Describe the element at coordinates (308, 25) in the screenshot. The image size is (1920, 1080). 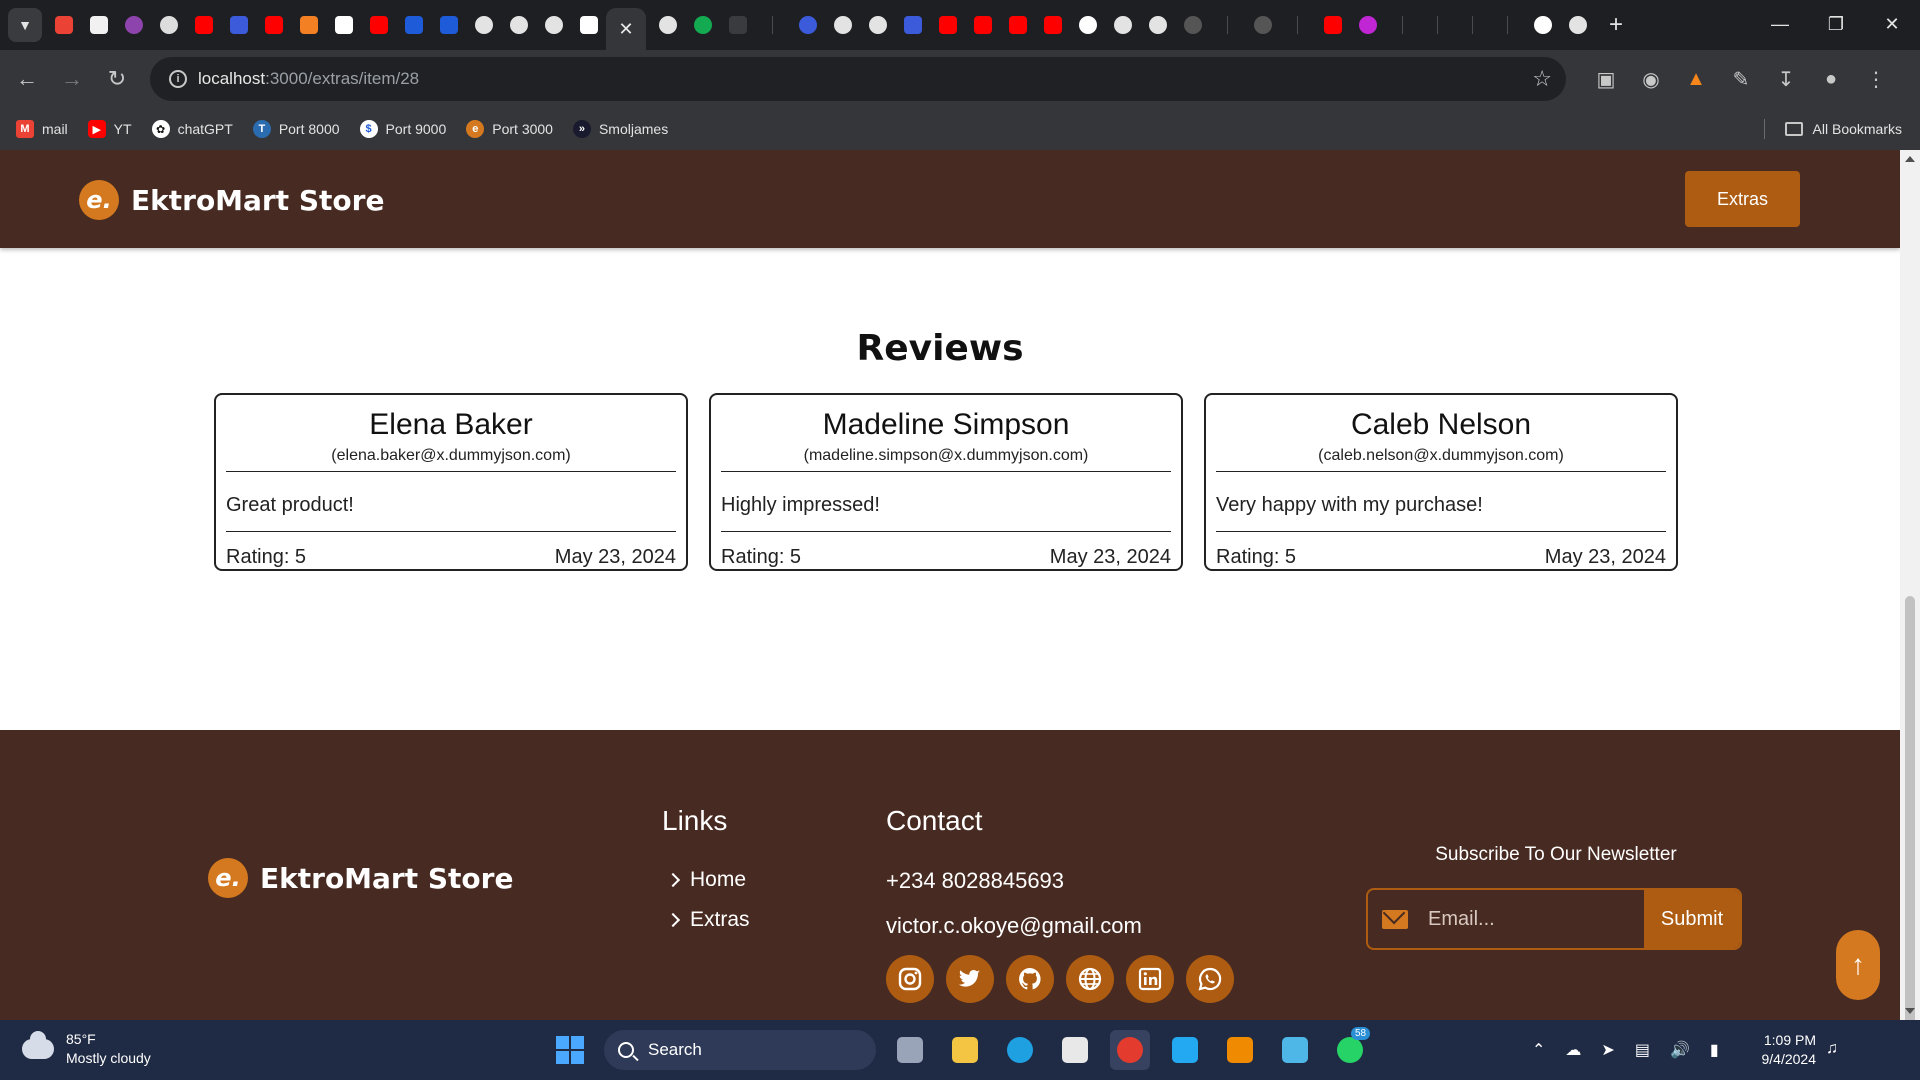
I see `tab-stack` at that location.